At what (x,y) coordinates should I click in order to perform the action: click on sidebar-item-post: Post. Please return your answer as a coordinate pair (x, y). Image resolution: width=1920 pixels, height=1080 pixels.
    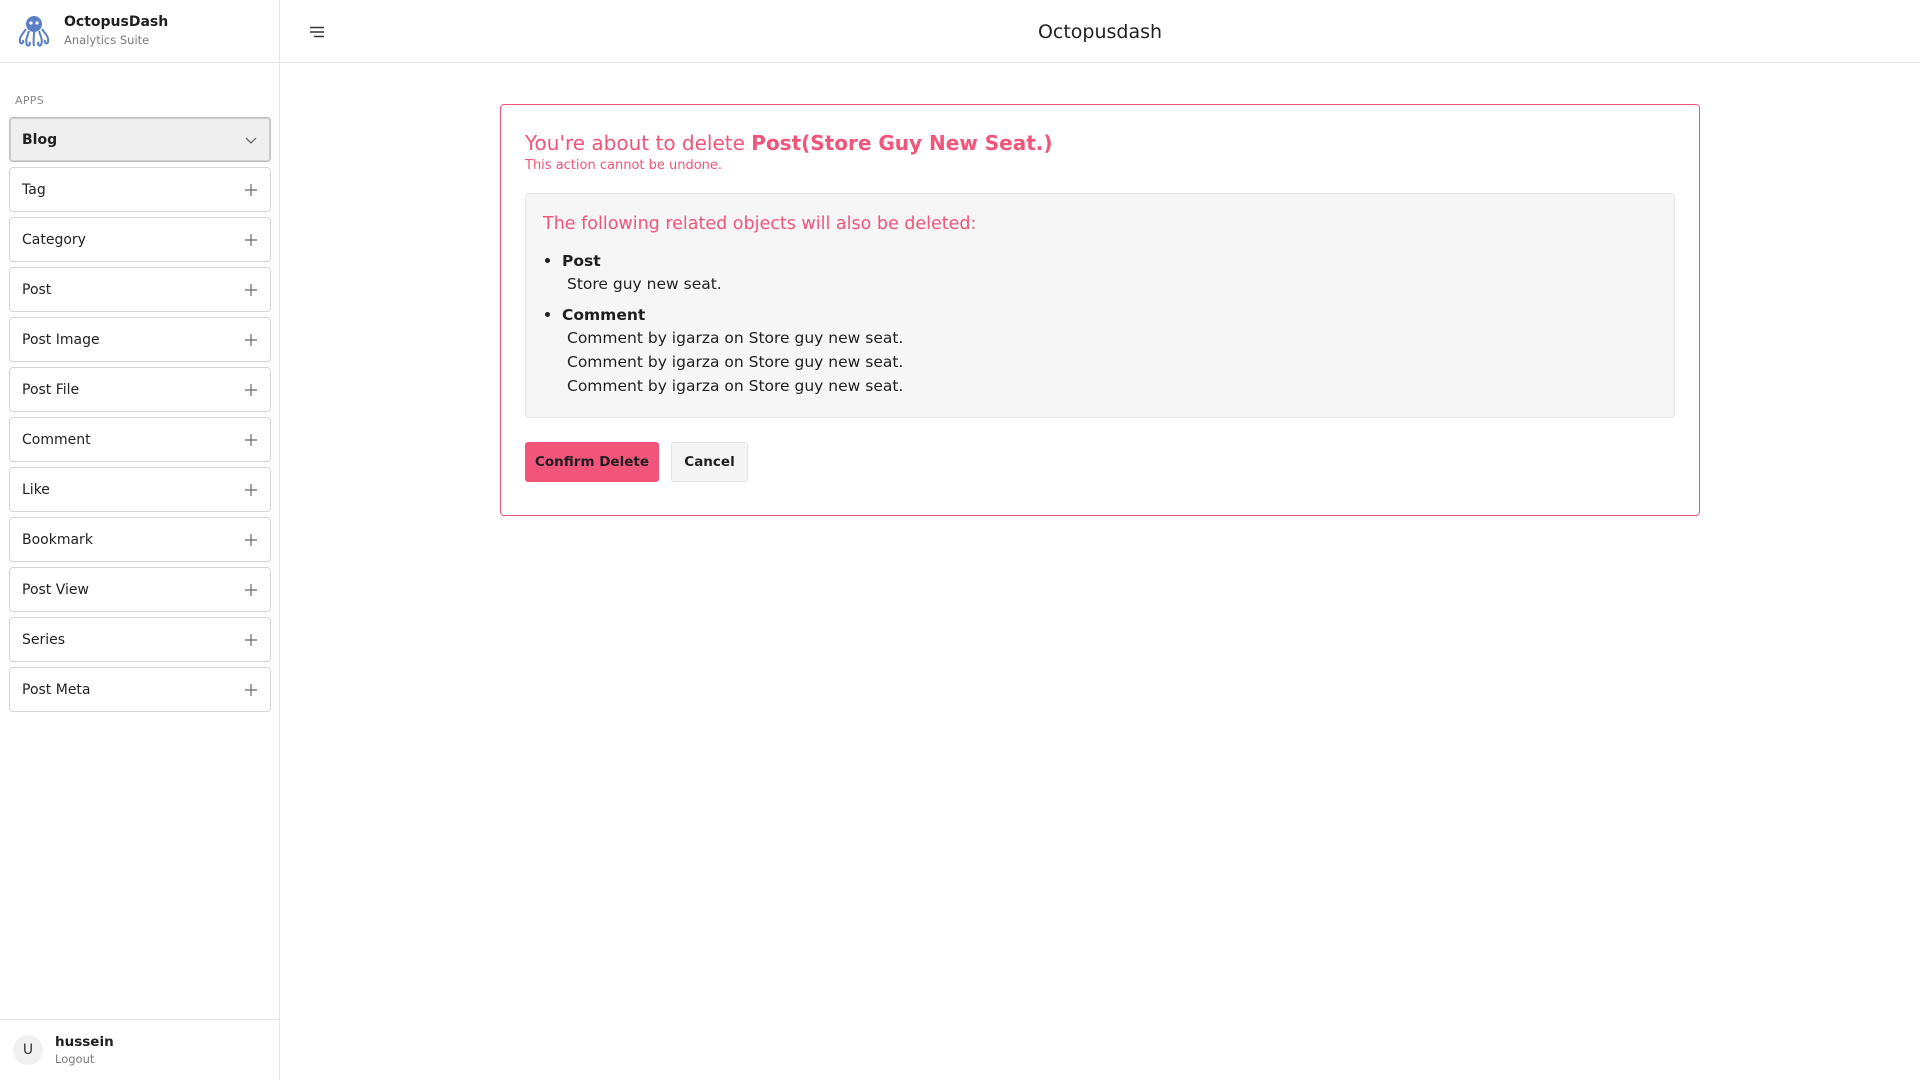
    Looking at the image, I should click on (140, 289).